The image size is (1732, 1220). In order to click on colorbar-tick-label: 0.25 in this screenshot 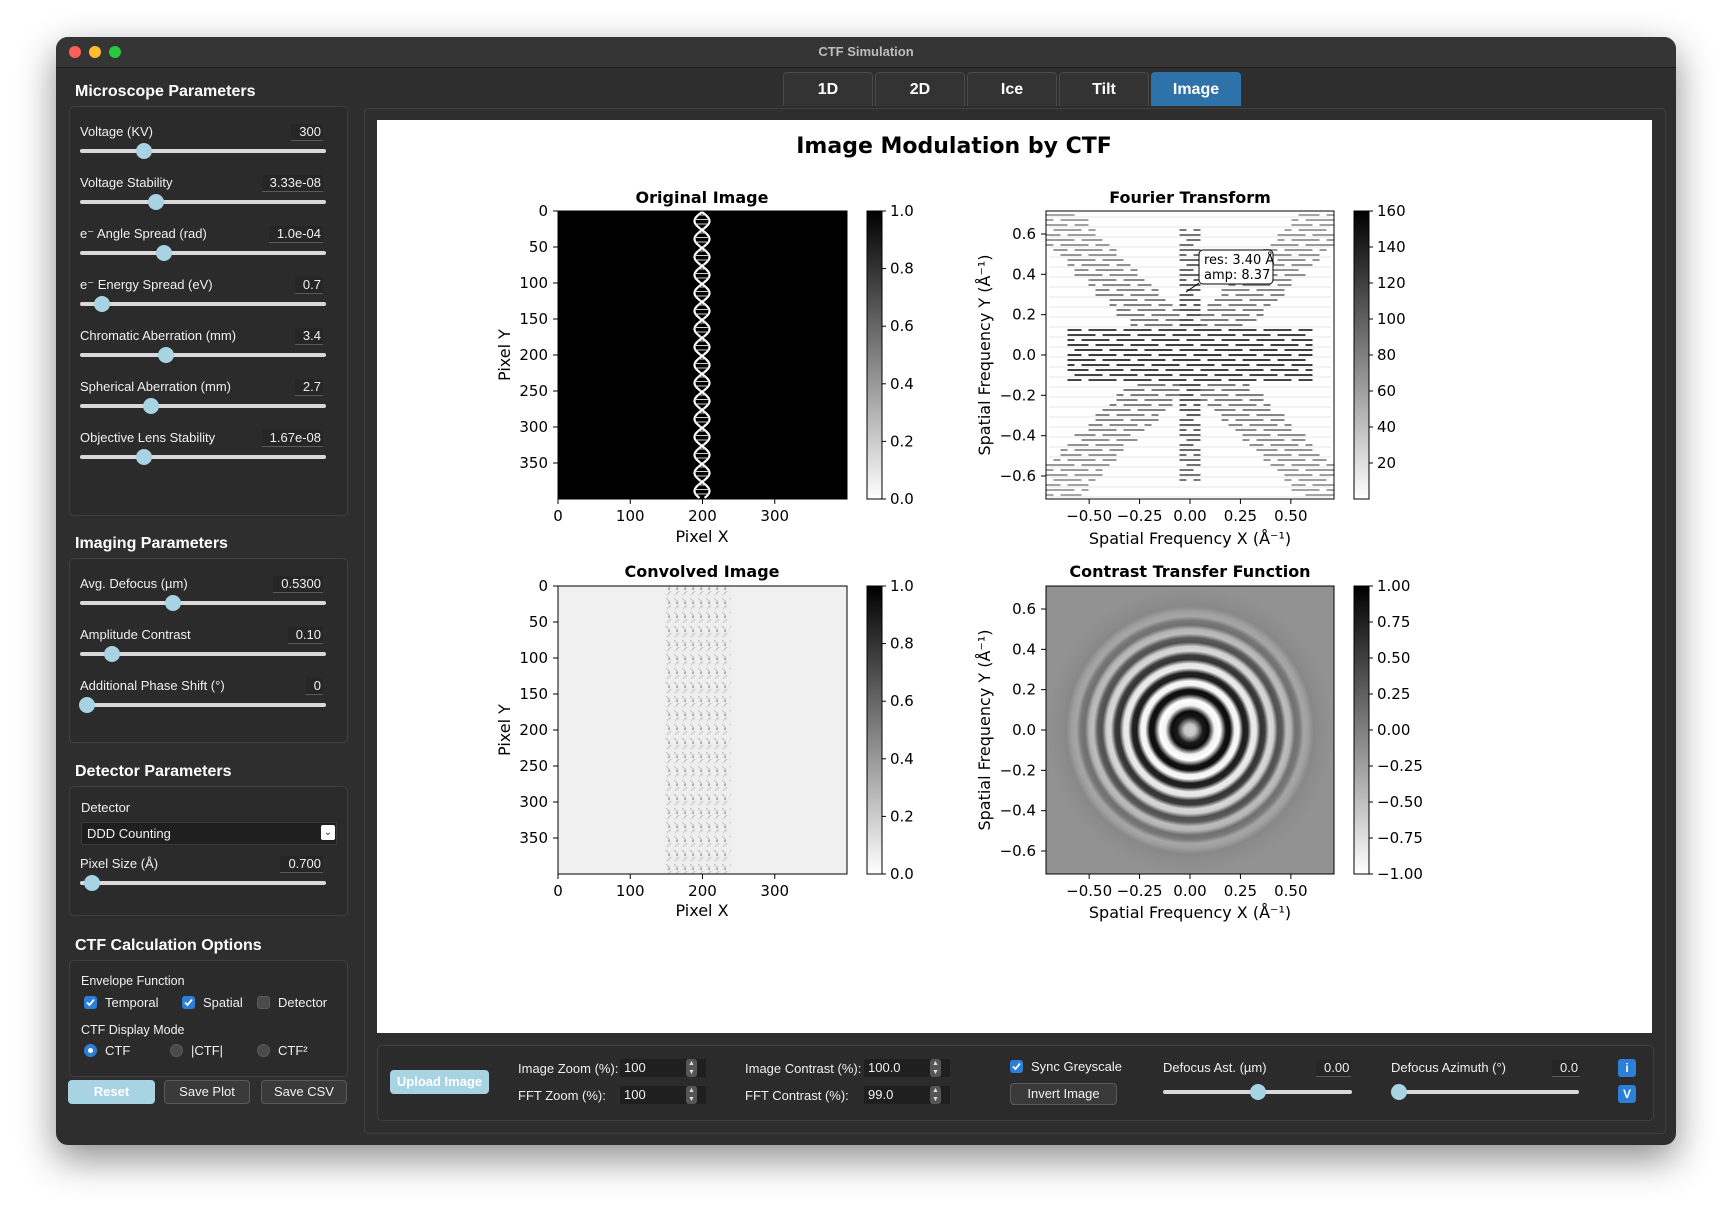, I will do `click(1393, 694)`.